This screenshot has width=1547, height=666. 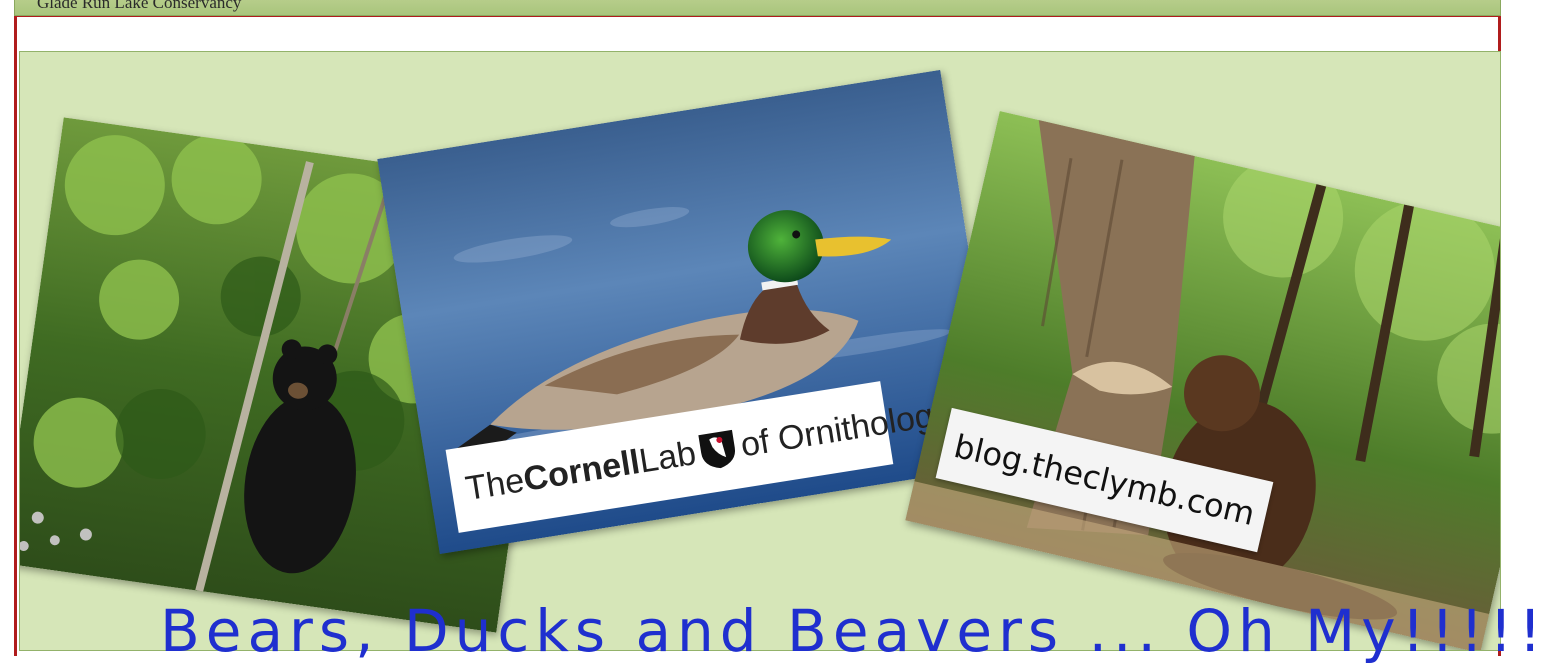 I want to click on credit-prefix: The, so click(x=494, y=484).